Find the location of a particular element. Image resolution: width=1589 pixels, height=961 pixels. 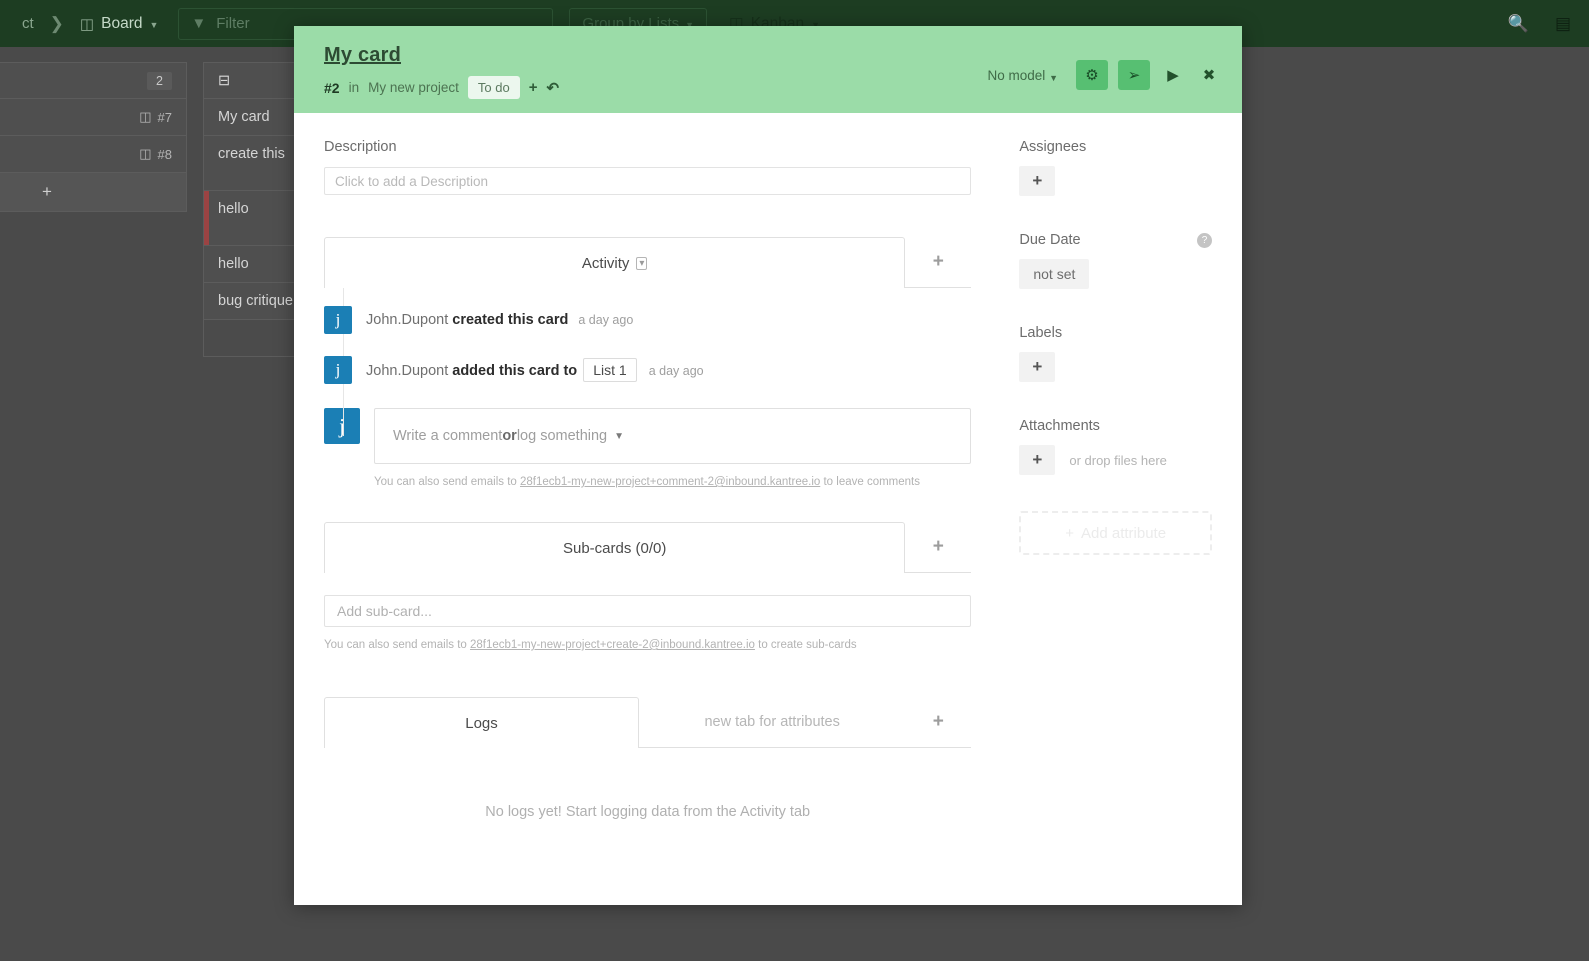

comment-placeholder-b: log something is located at coordinates (562, 436).